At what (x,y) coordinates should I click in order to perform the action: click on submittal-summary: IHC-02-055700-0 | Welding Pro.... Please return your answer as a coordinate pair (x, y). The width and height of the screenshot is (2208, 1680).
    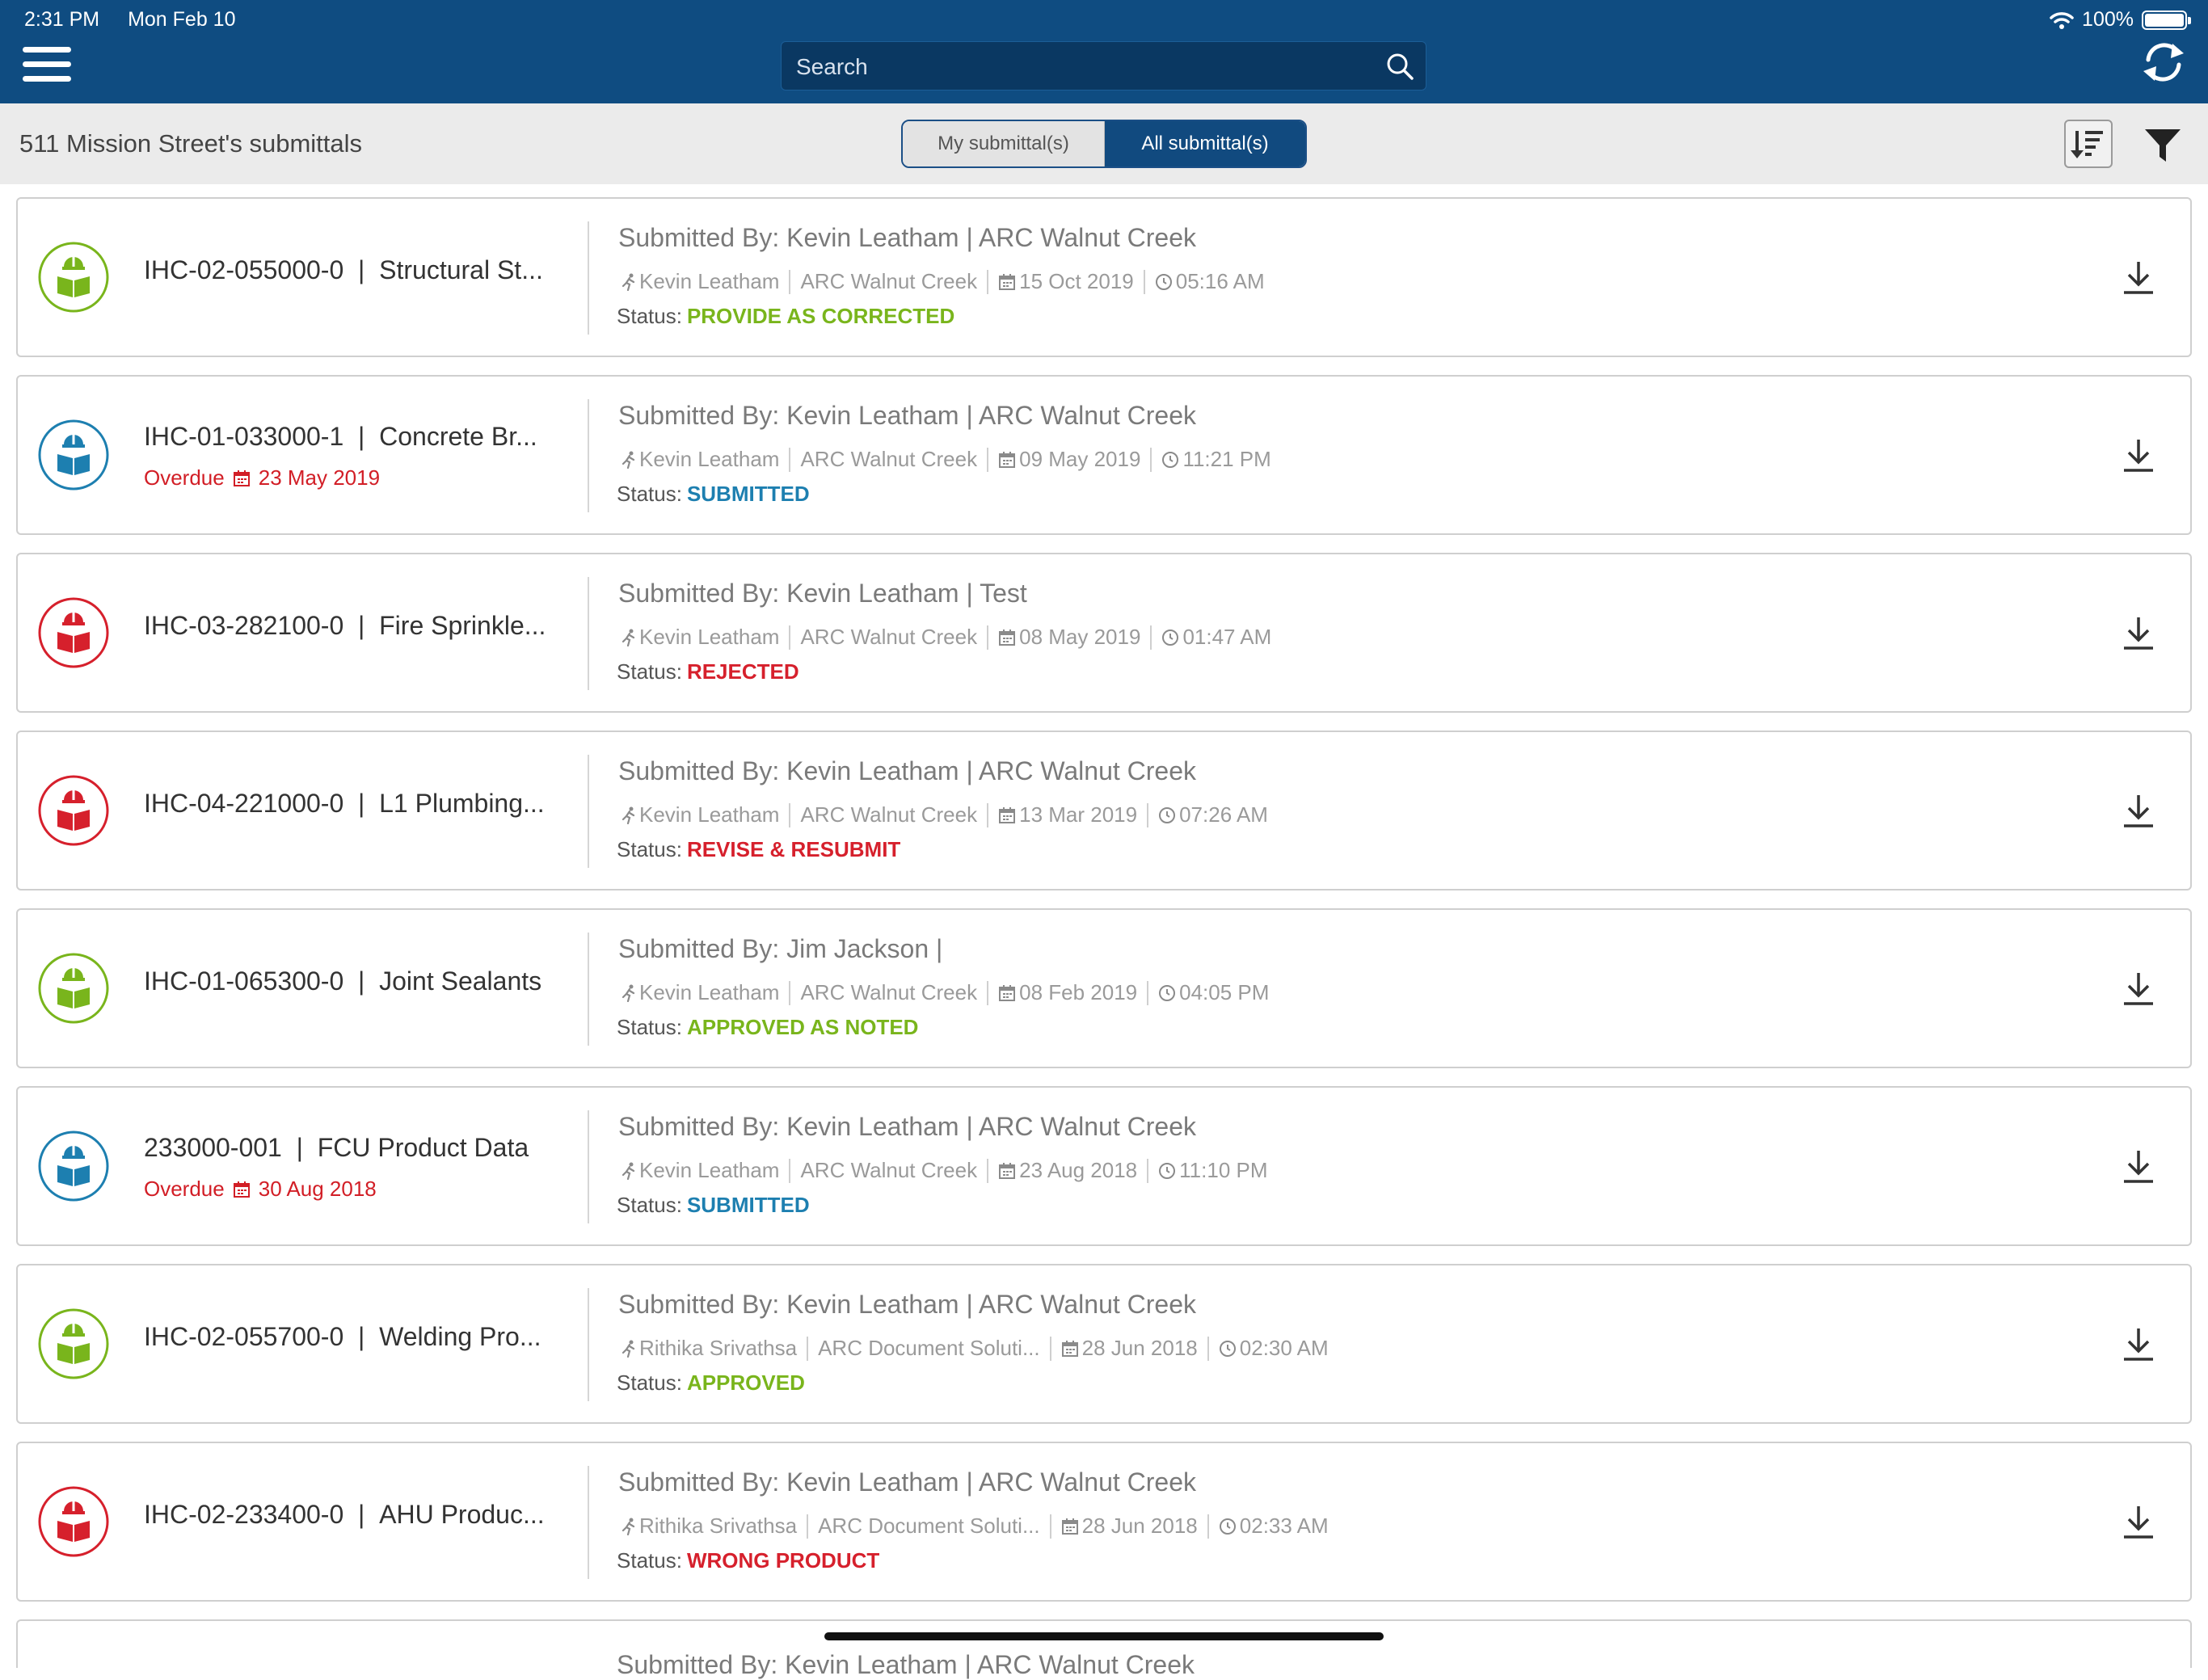
    Looking at the image, I should click on (362, 1343).